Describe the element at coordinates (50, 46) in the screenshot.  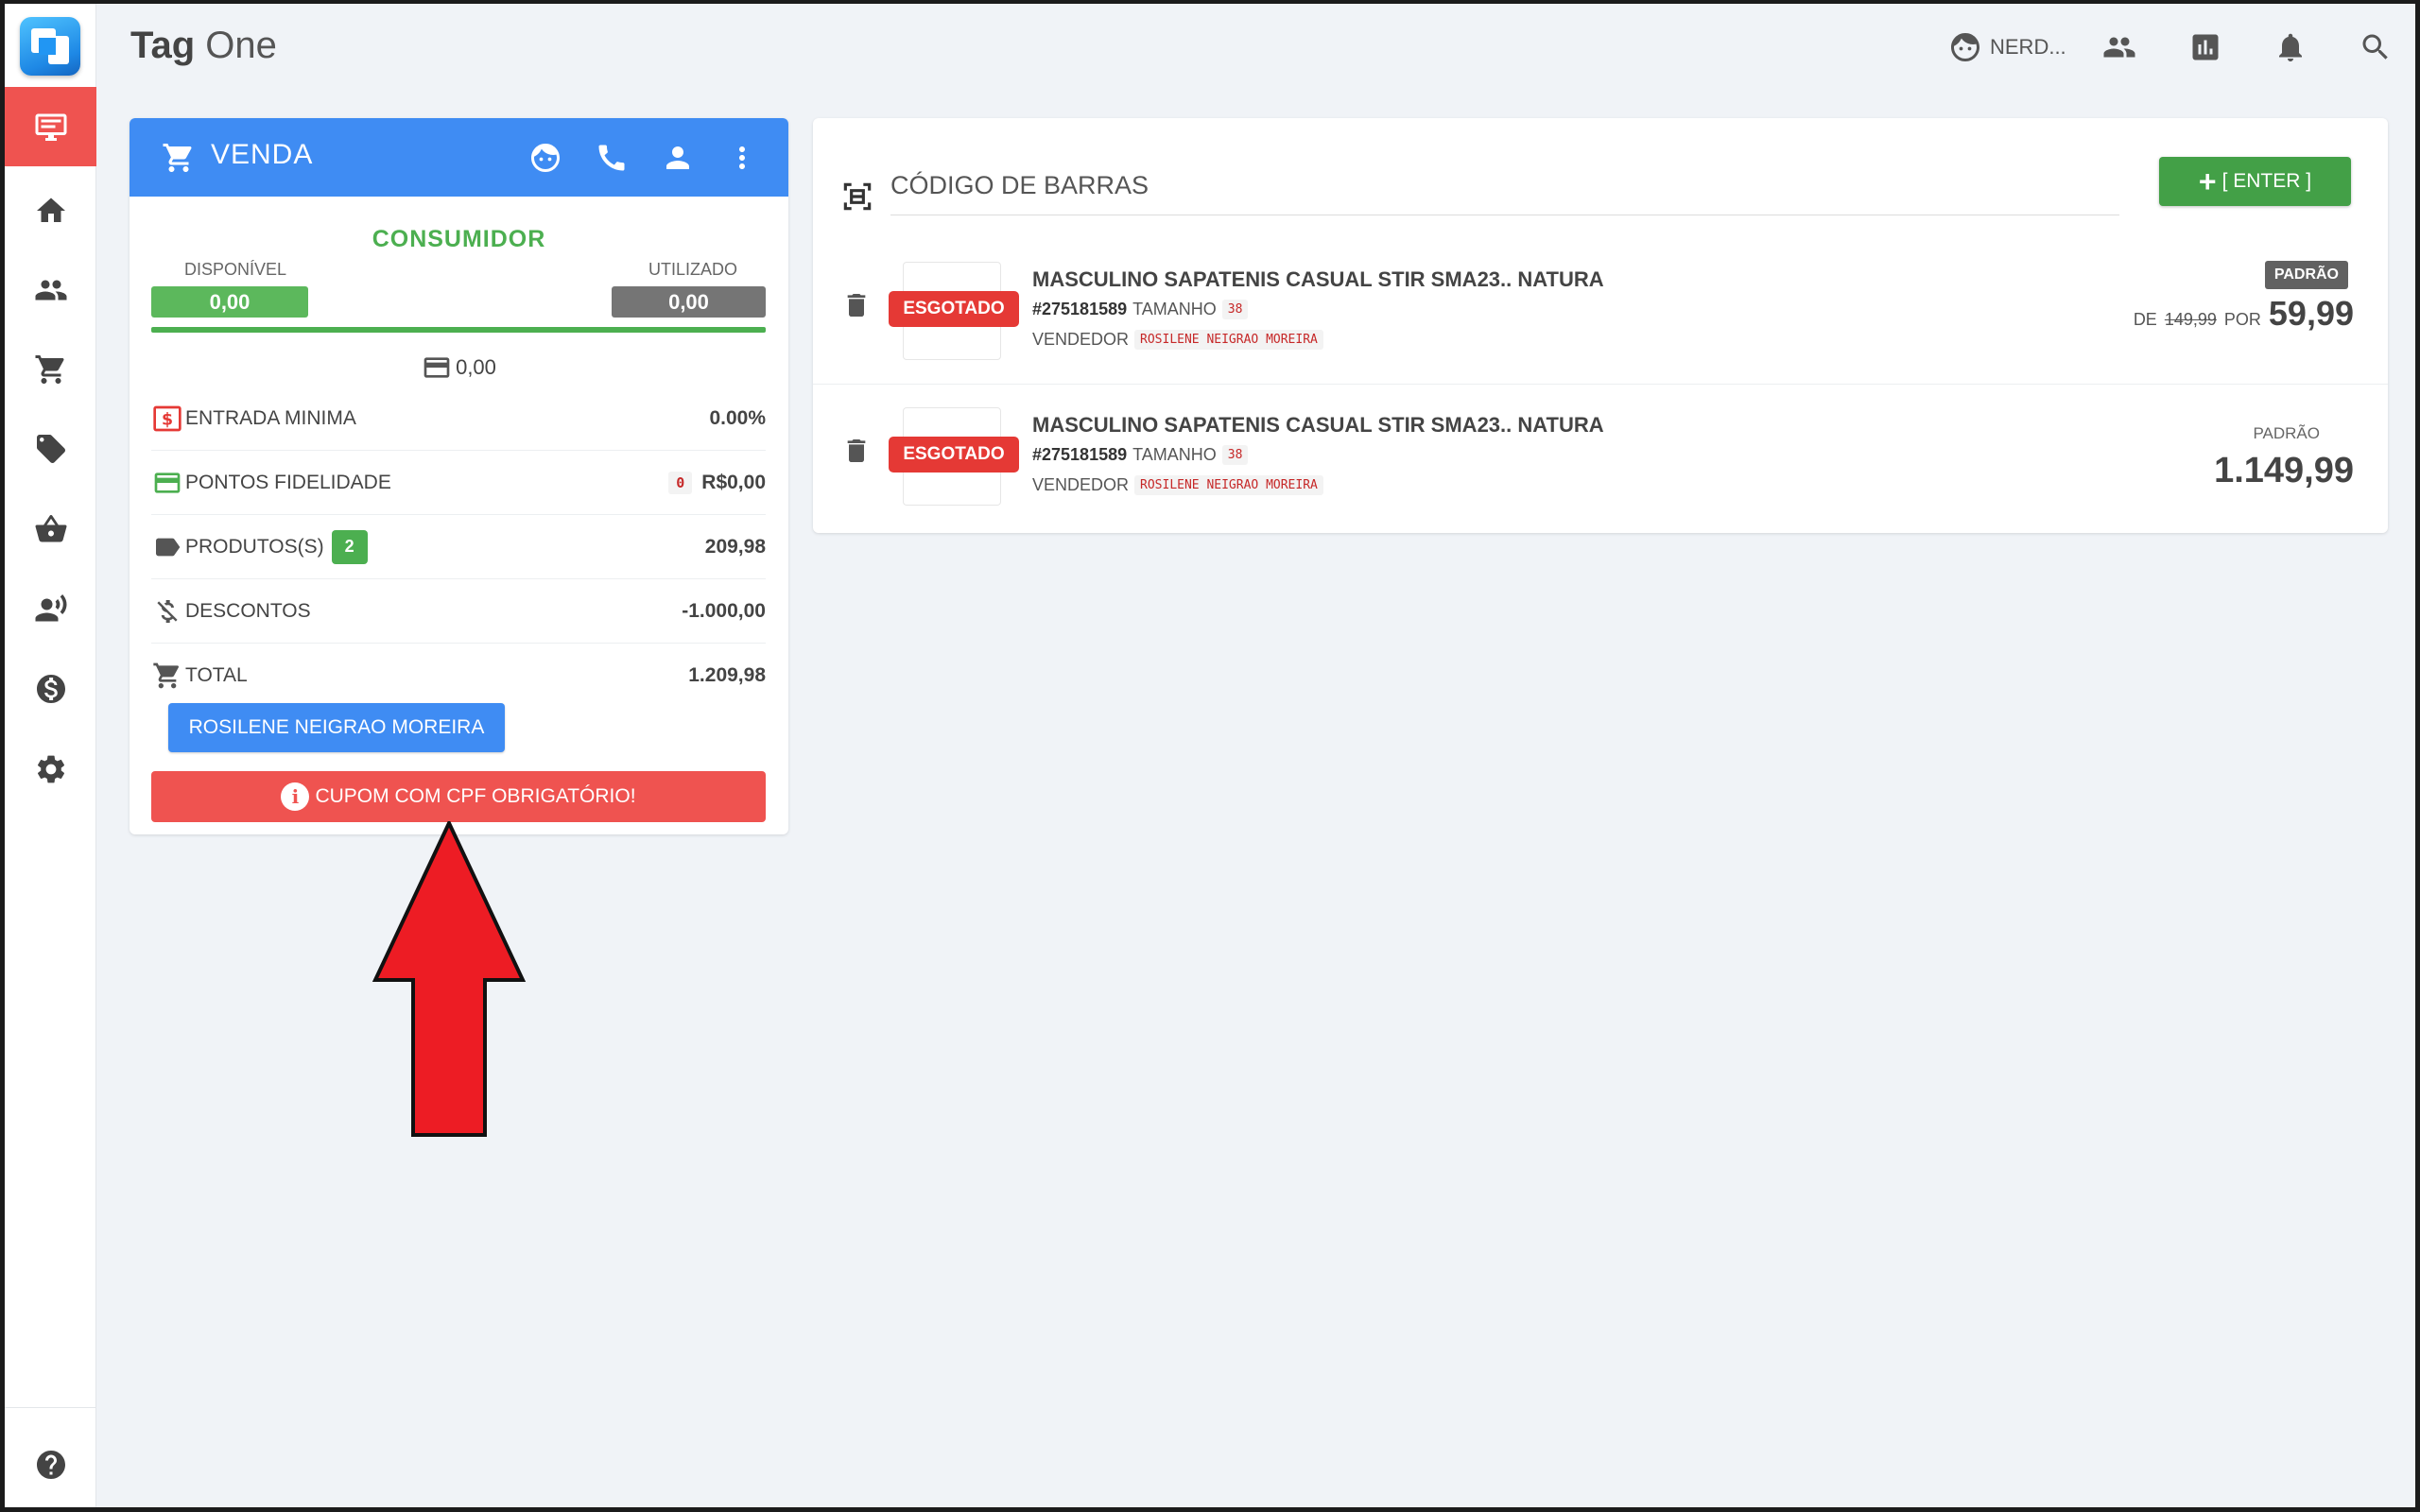
I see `app-logo` at that location.